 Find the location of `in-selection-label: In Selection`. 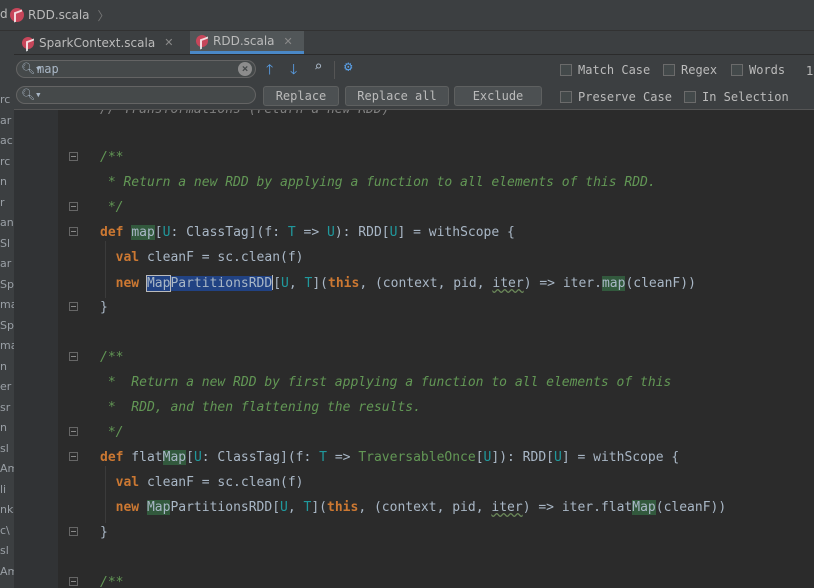

in-selection-label: In Selection is located at coordinates (745, 97).